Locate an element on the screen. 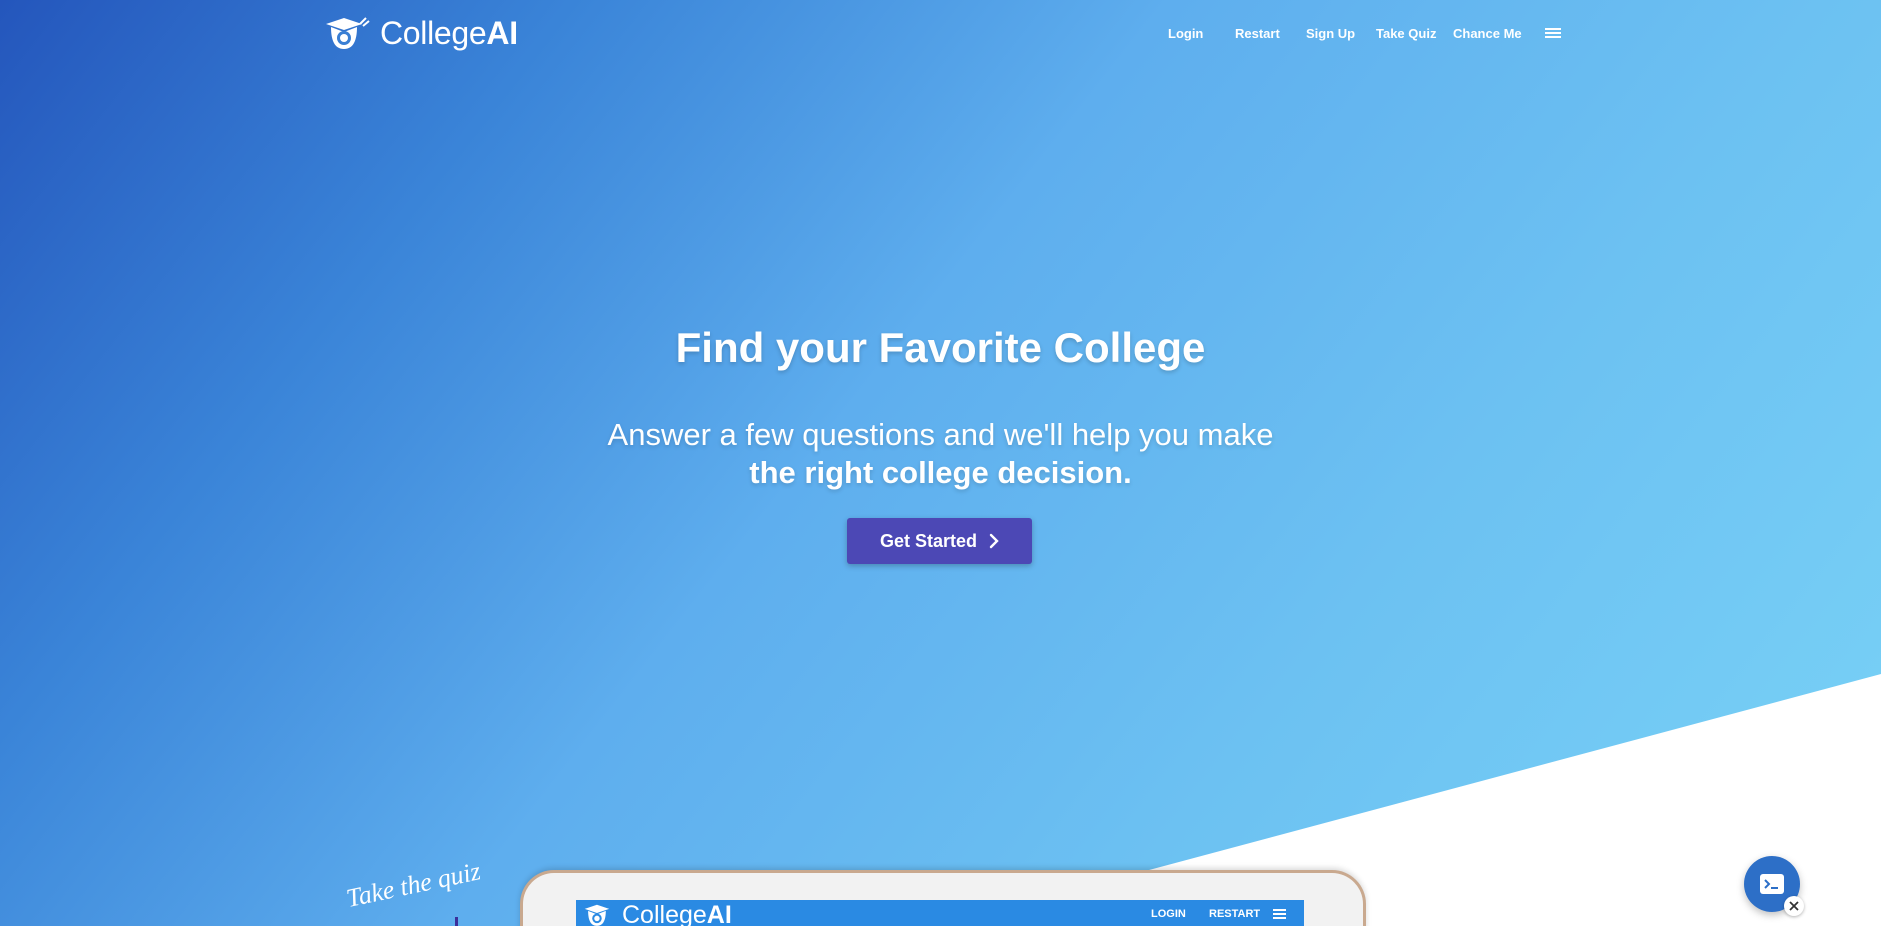  preview-menu-icon is located at coordinates (1279, 914).